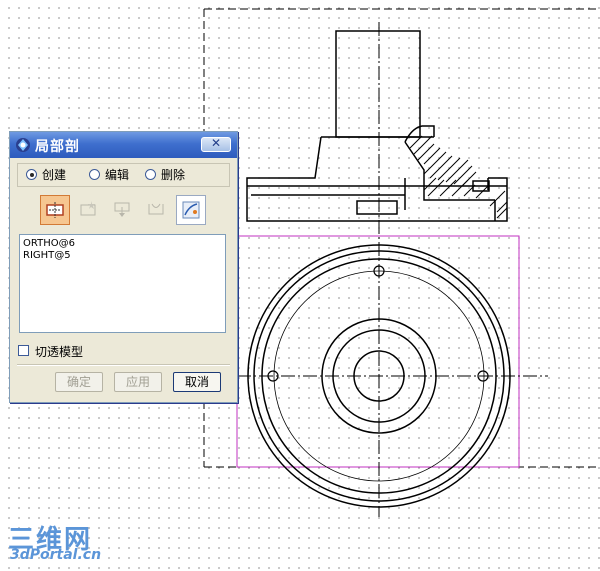 The width and height of the screenshot is (600, 571). What do you see at coordinates (117, 175) in the screenshot?
I see `radio-edit-label: 编辑` at bounding box center [117, 175].